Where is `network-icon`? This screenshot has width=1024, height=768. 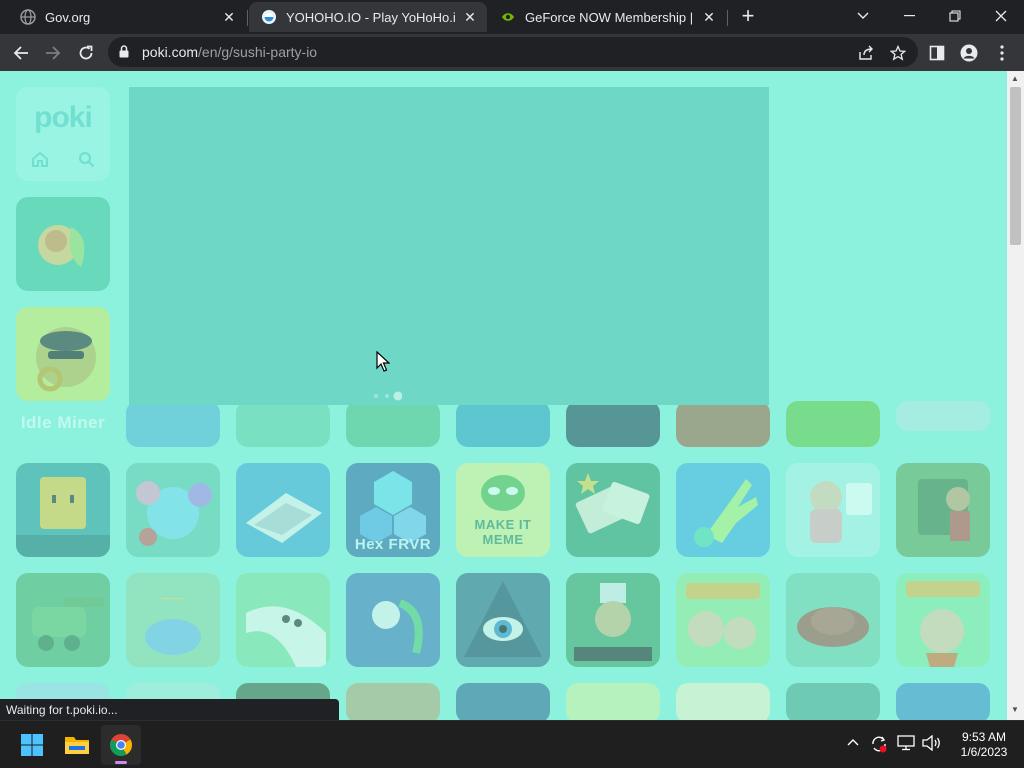 network-icon is located at coordinates (906, 743).